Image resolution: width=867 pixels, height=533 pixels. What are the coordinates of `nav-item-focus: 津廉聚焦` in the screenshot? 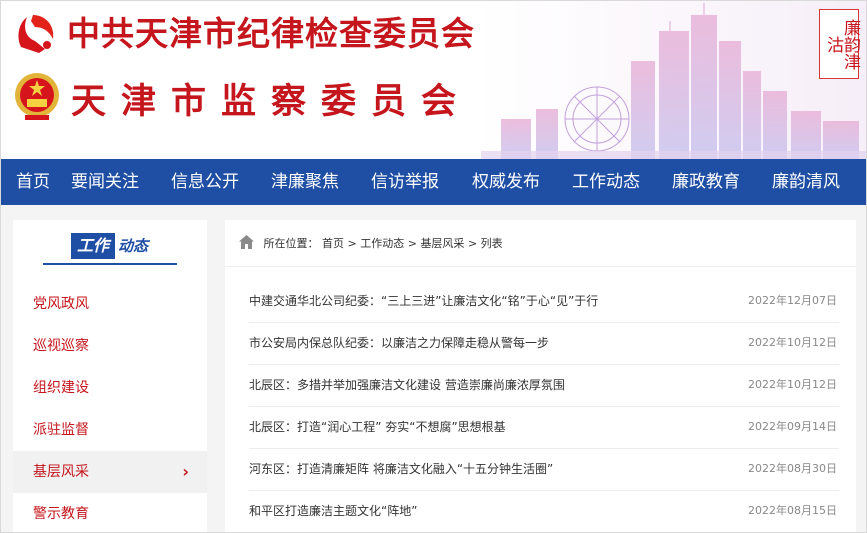 It's located at (305, 182).